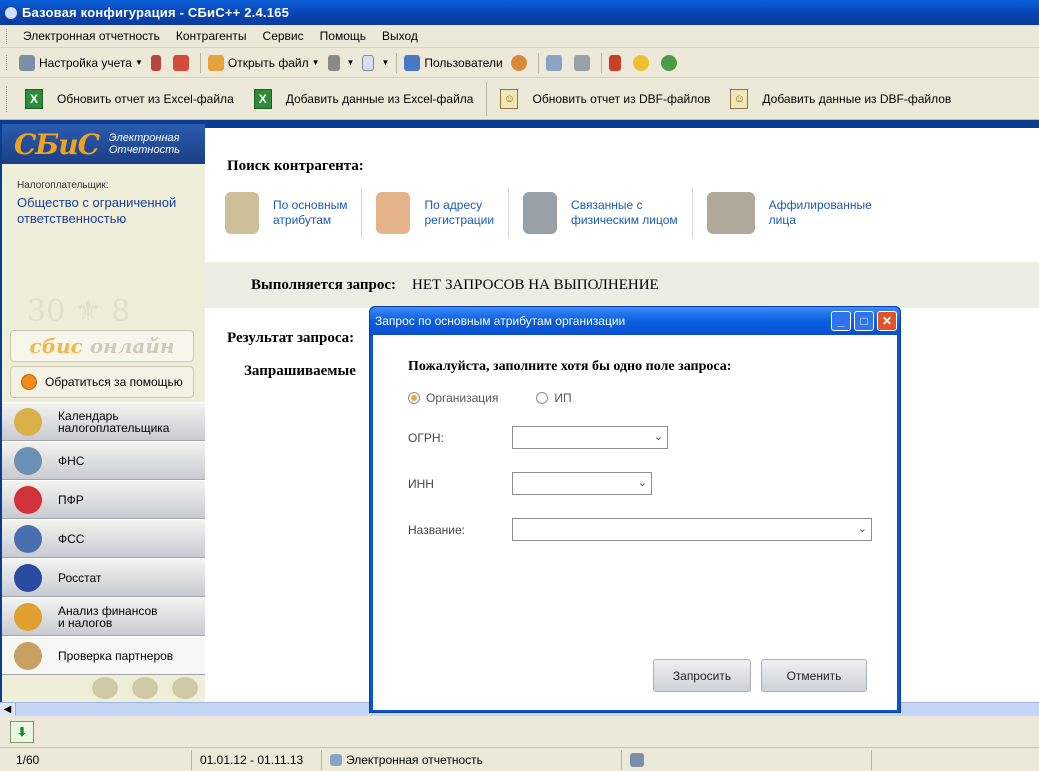 The height and width of the screenshot is (771, 1039). Describe the element at coordinates (132, 346) in the screenshot. I see `sbis-online-logo-b: онлайн` at that location.